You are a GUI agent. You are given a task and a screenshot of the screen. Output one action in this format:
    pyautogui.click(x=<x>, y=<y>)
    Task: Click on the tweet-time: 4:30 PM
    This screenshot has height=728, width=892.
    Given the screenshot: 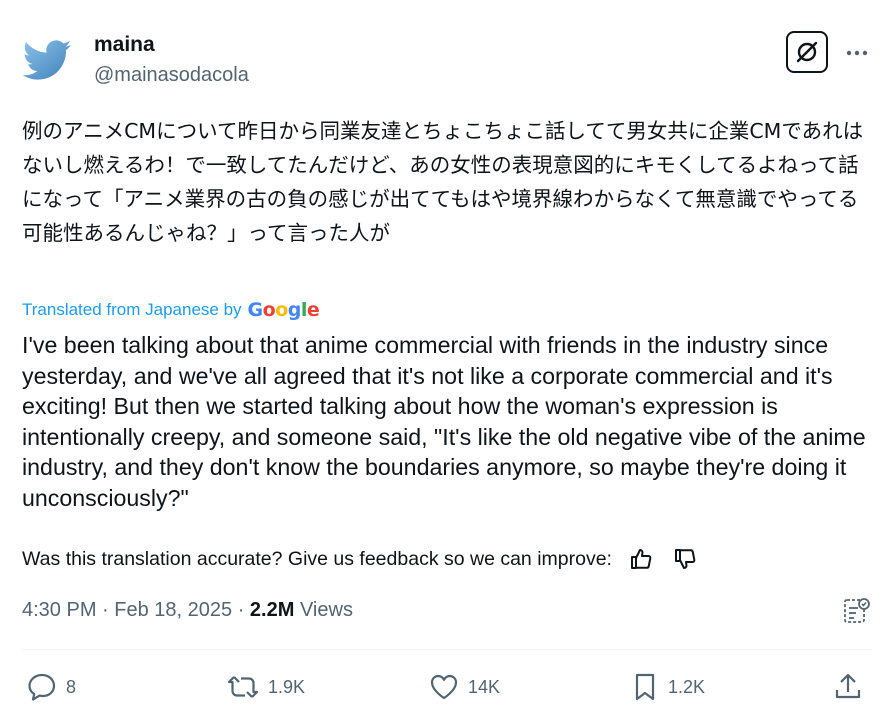 What is the action you would take?
    pyautogui.click(x=59, y=610)
    